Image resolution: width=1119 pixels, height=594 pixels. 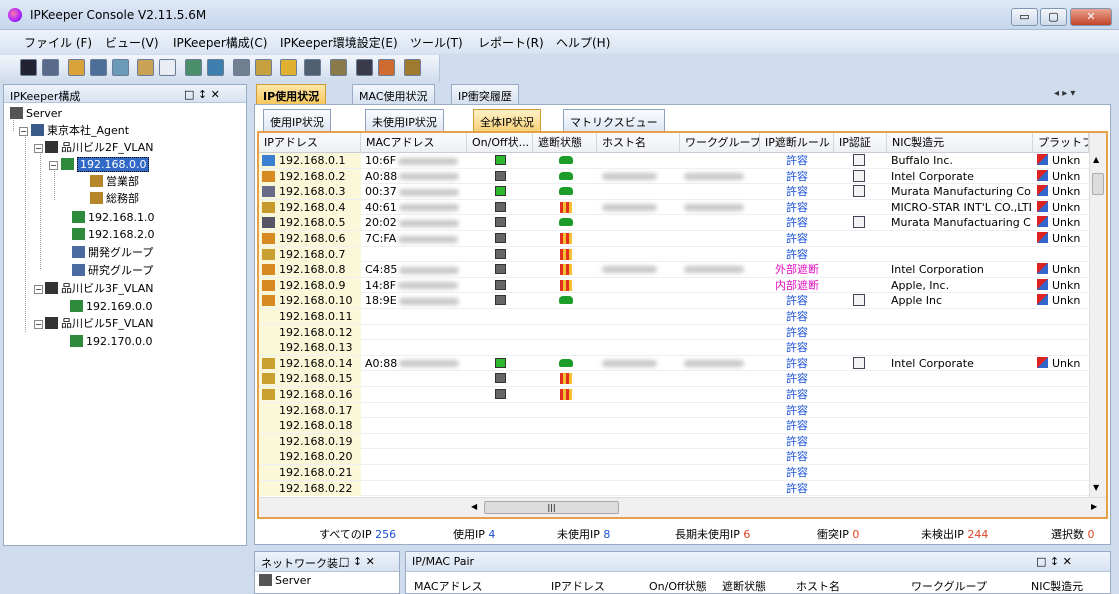 What do you see at coordinates (744, 586) in the screenshot?
I see `pair-col-block: 遮断状態` at bounding box center [744, 586].